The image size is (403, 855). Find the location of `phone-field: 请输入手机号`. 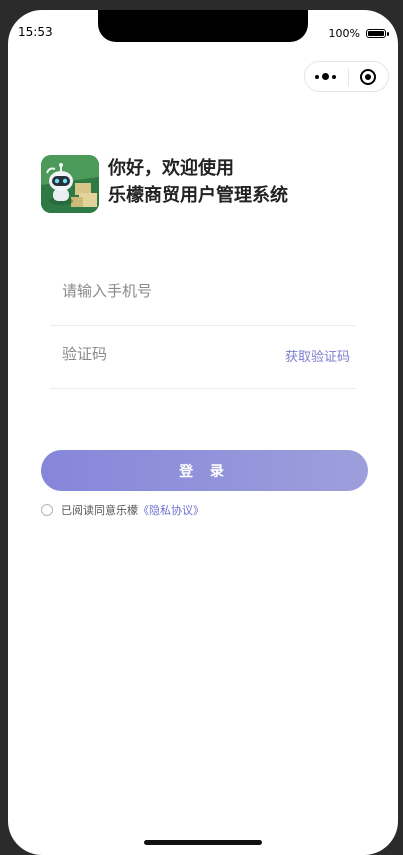

phone-field: 请输入手机号 is located at coordinates (203, 295).